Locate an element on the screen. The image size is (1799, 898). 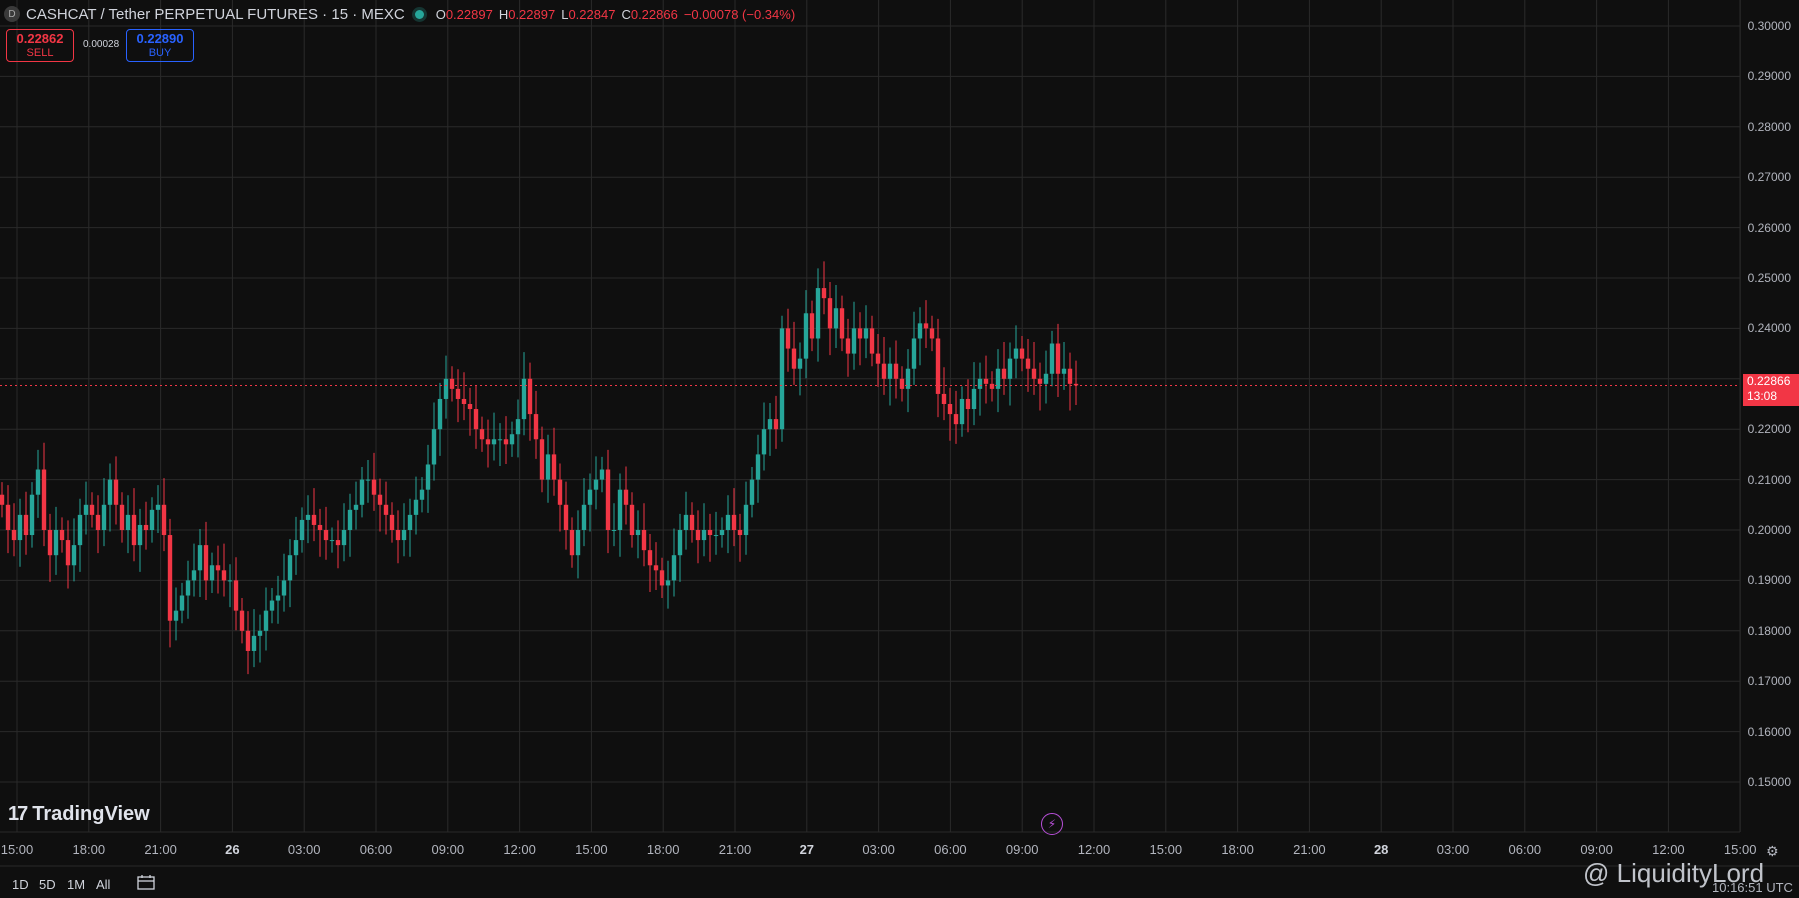
settings-icon: ⚙ is located at coordinates (1772, 851).